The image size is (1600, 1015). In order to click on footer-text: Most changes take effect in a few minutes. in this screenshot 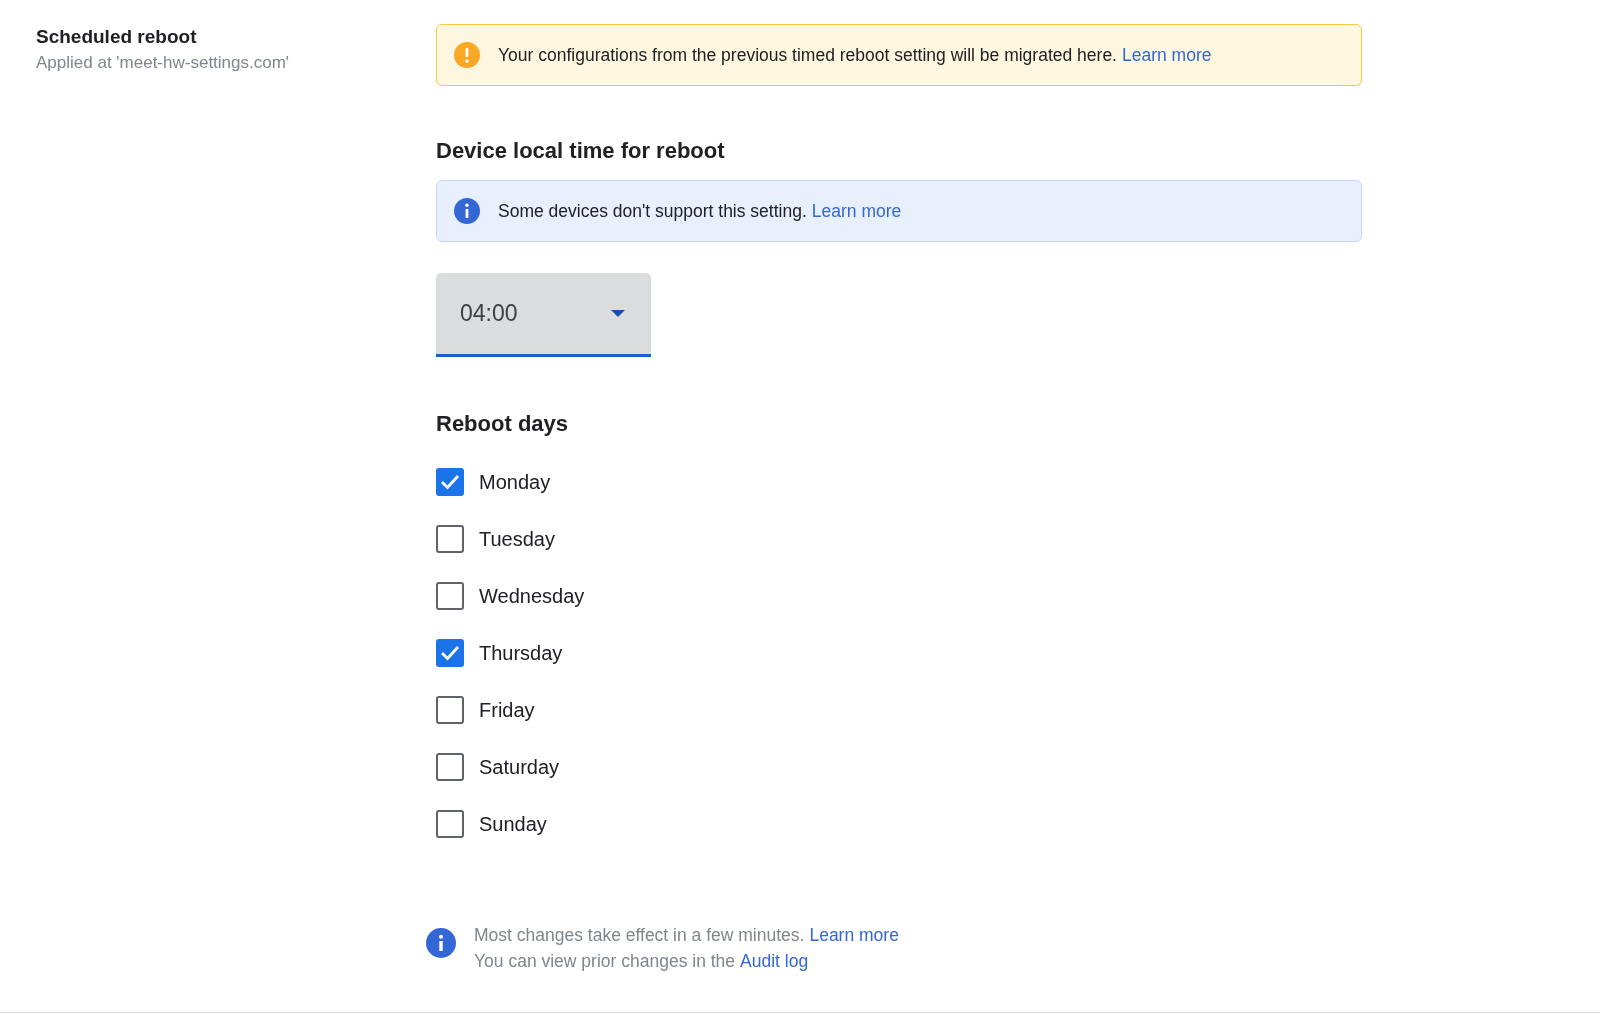, I will do `click(639, 935)`.